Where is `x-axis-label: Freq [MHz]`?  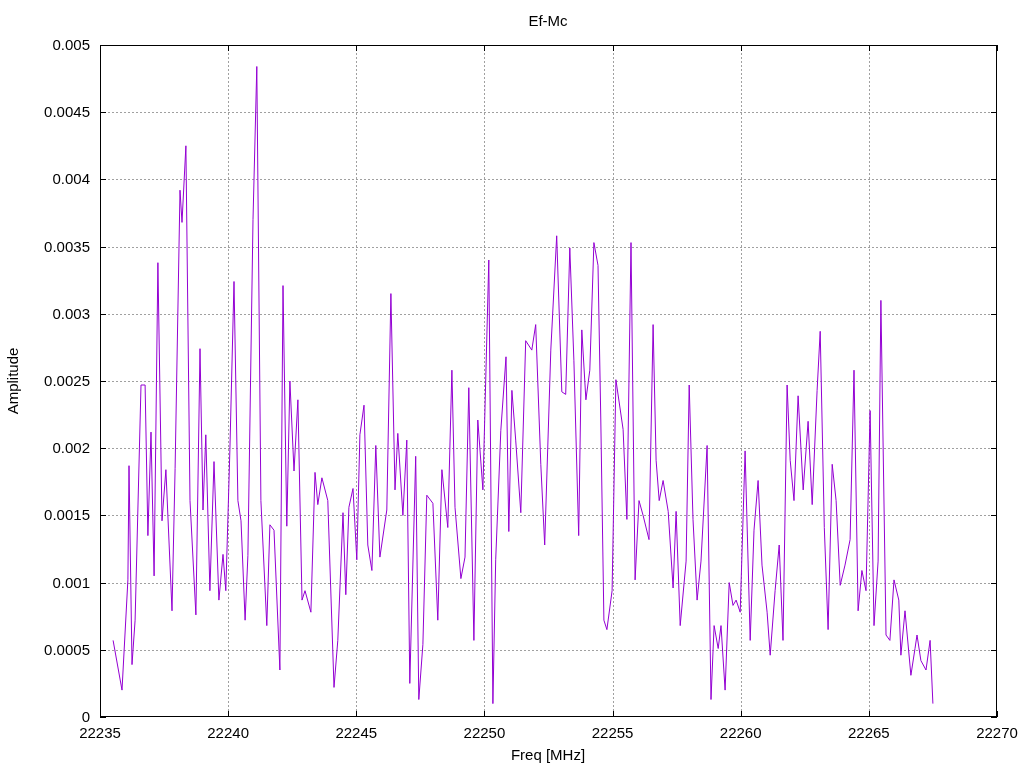
x-axis-label: Freq [MHz] is located at coordinates (548, 754).